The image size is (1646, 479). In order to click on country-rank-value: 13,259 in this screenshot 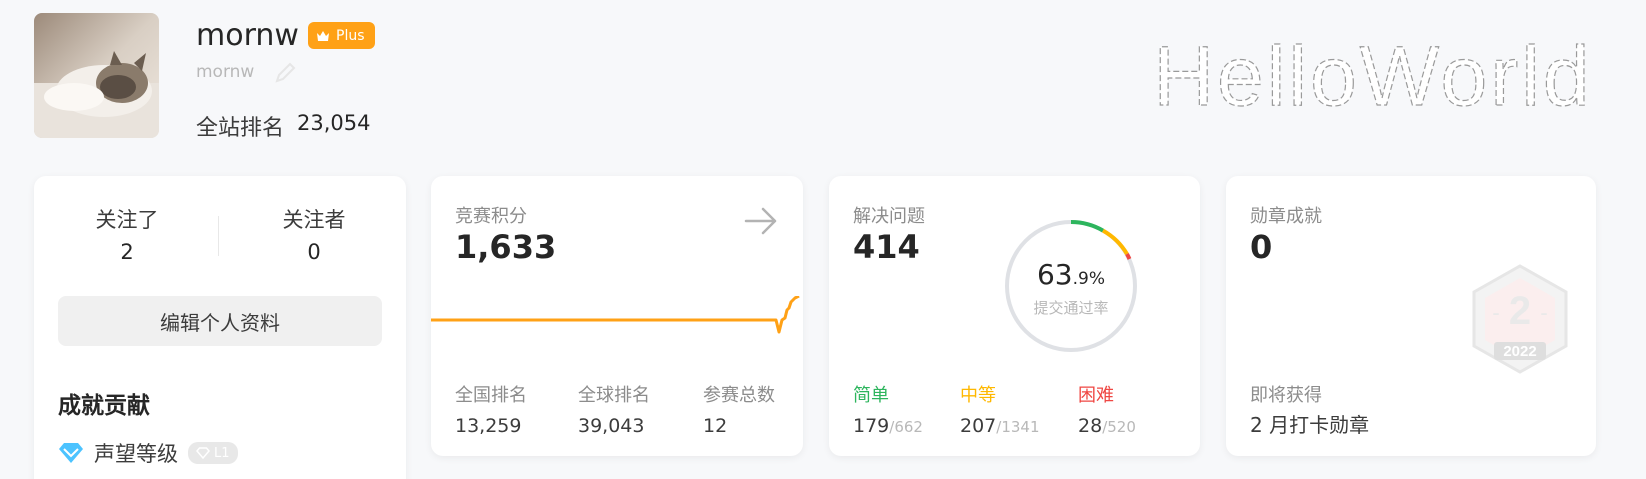, I will do `click(488, 426)`.